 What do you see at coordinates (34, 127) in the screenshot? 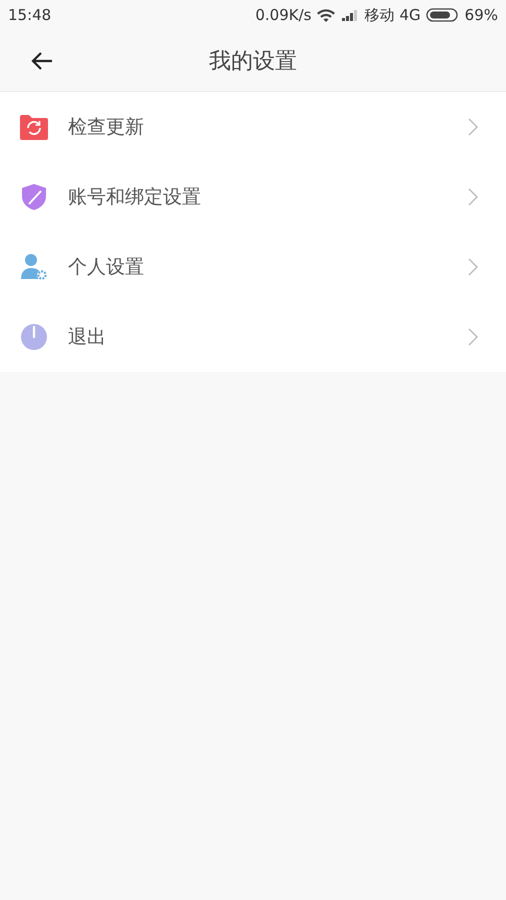
I see `refresh-folder-icon` at bounding box center [34, 127].